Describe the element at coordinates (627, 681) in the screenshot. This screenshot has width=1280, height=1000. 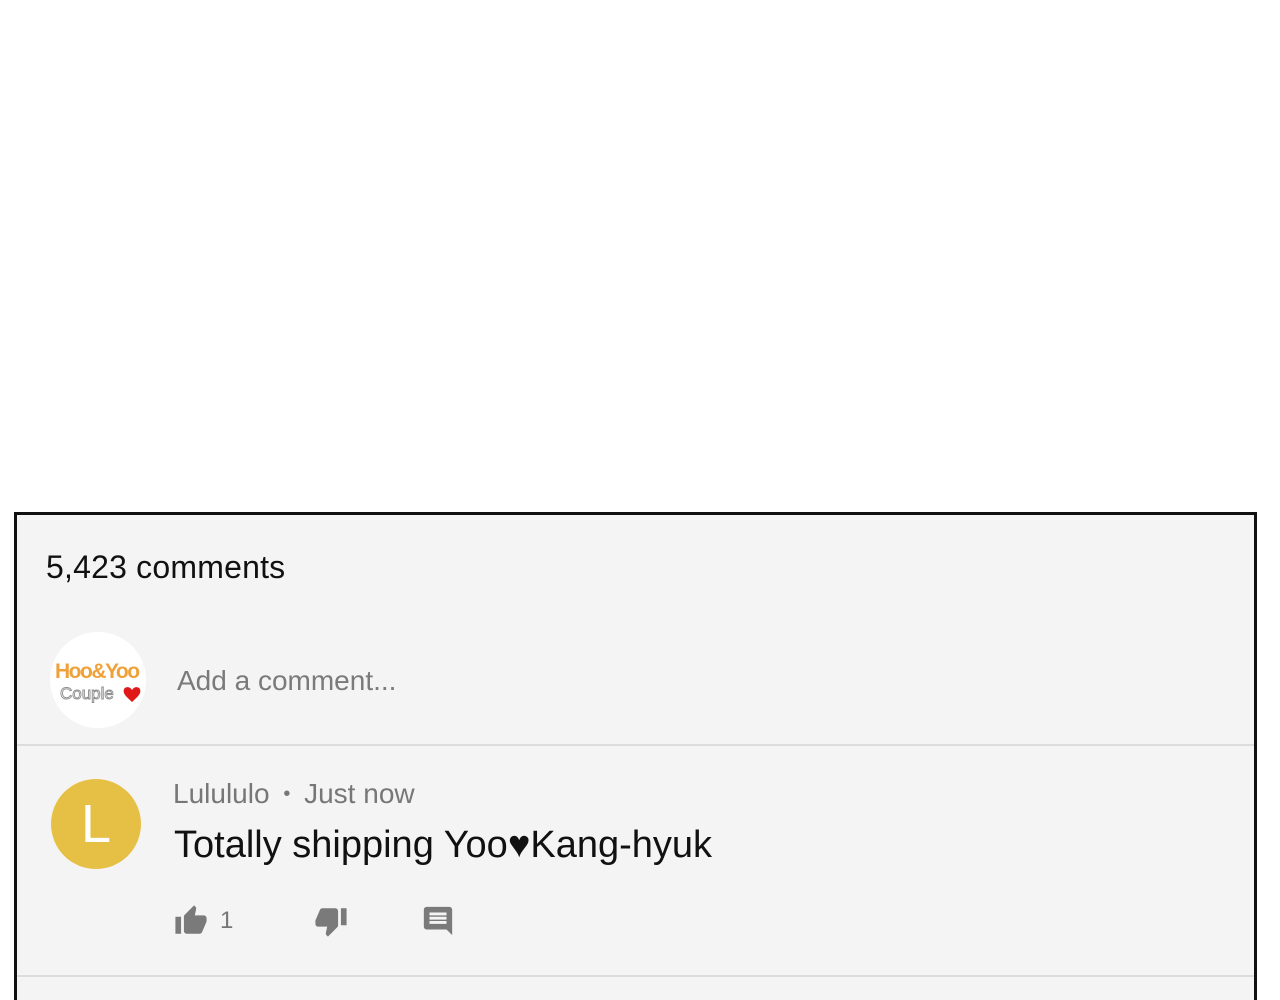
I see `add-comment-input` at that location.